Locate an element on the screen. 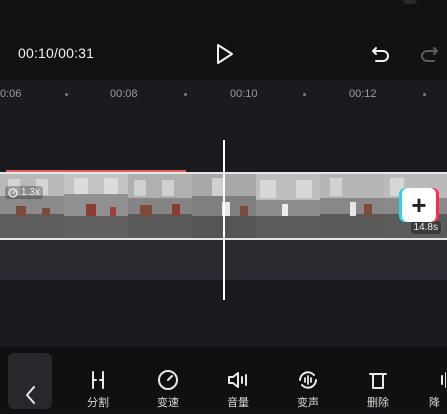 Image resolution: width=447 pixels, height=414 pixels. noise-reduction-icon is located at coordinates (443, 380).